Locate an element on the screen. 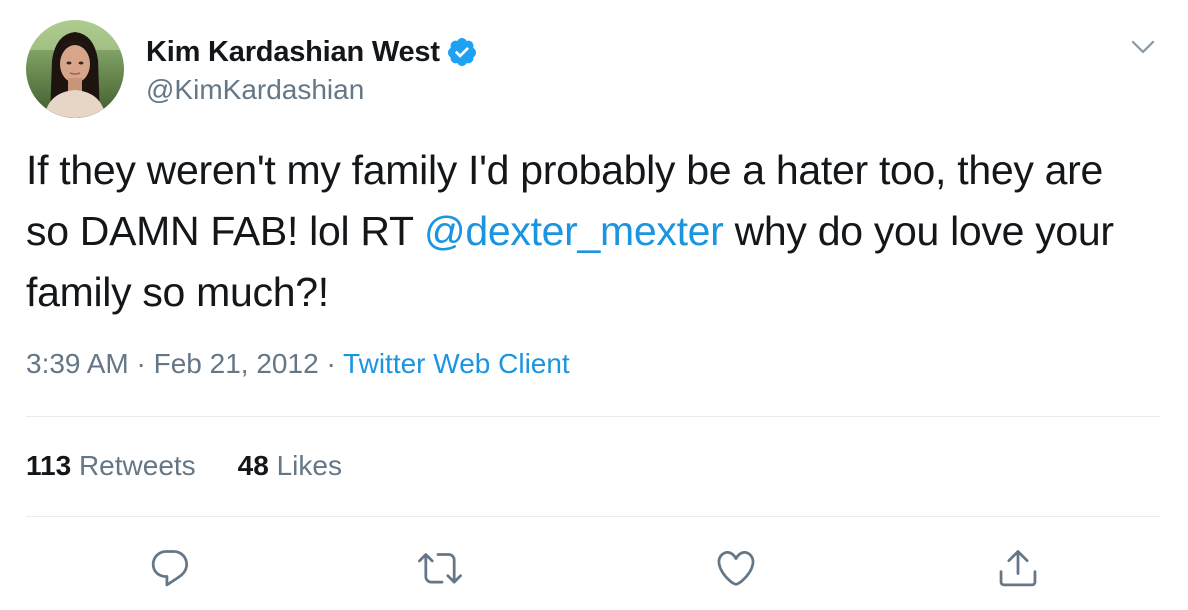 Image resolution: width=1188 pixels, height=610 pixels. tweet-stats: 113 Retweets 48 Likes is located at coordinates (205, 466).